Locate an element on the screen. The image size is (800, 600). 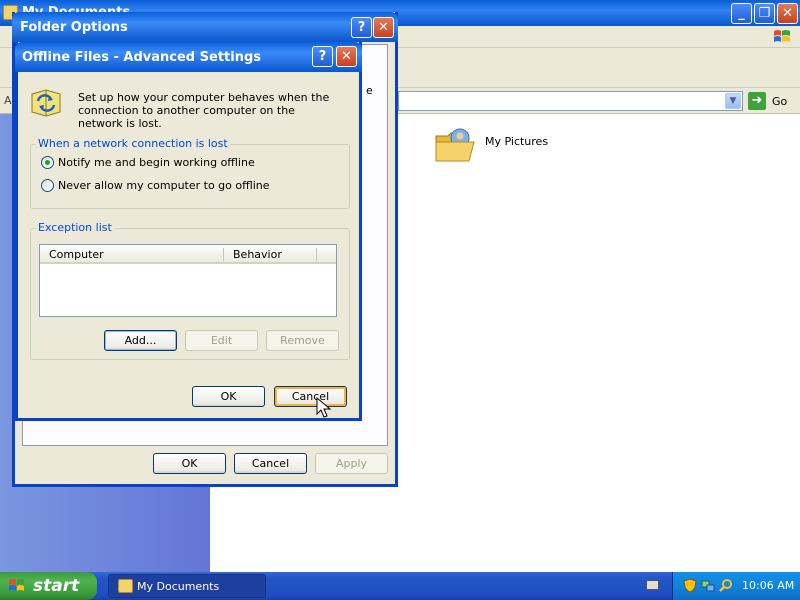
exception-list-group-title: Exception list is located at coordinates (75, 227).